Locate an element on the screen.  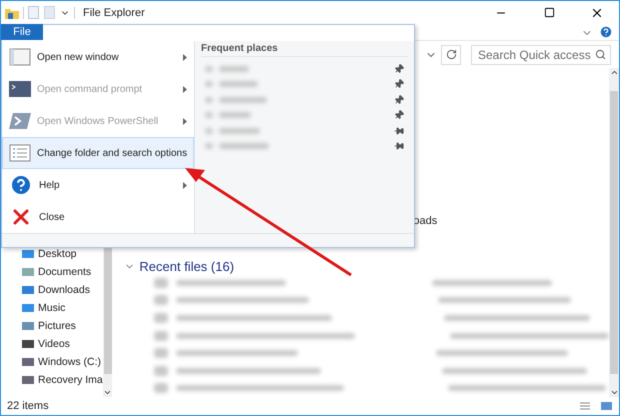
list-icon is located at coordinates (20, 153).